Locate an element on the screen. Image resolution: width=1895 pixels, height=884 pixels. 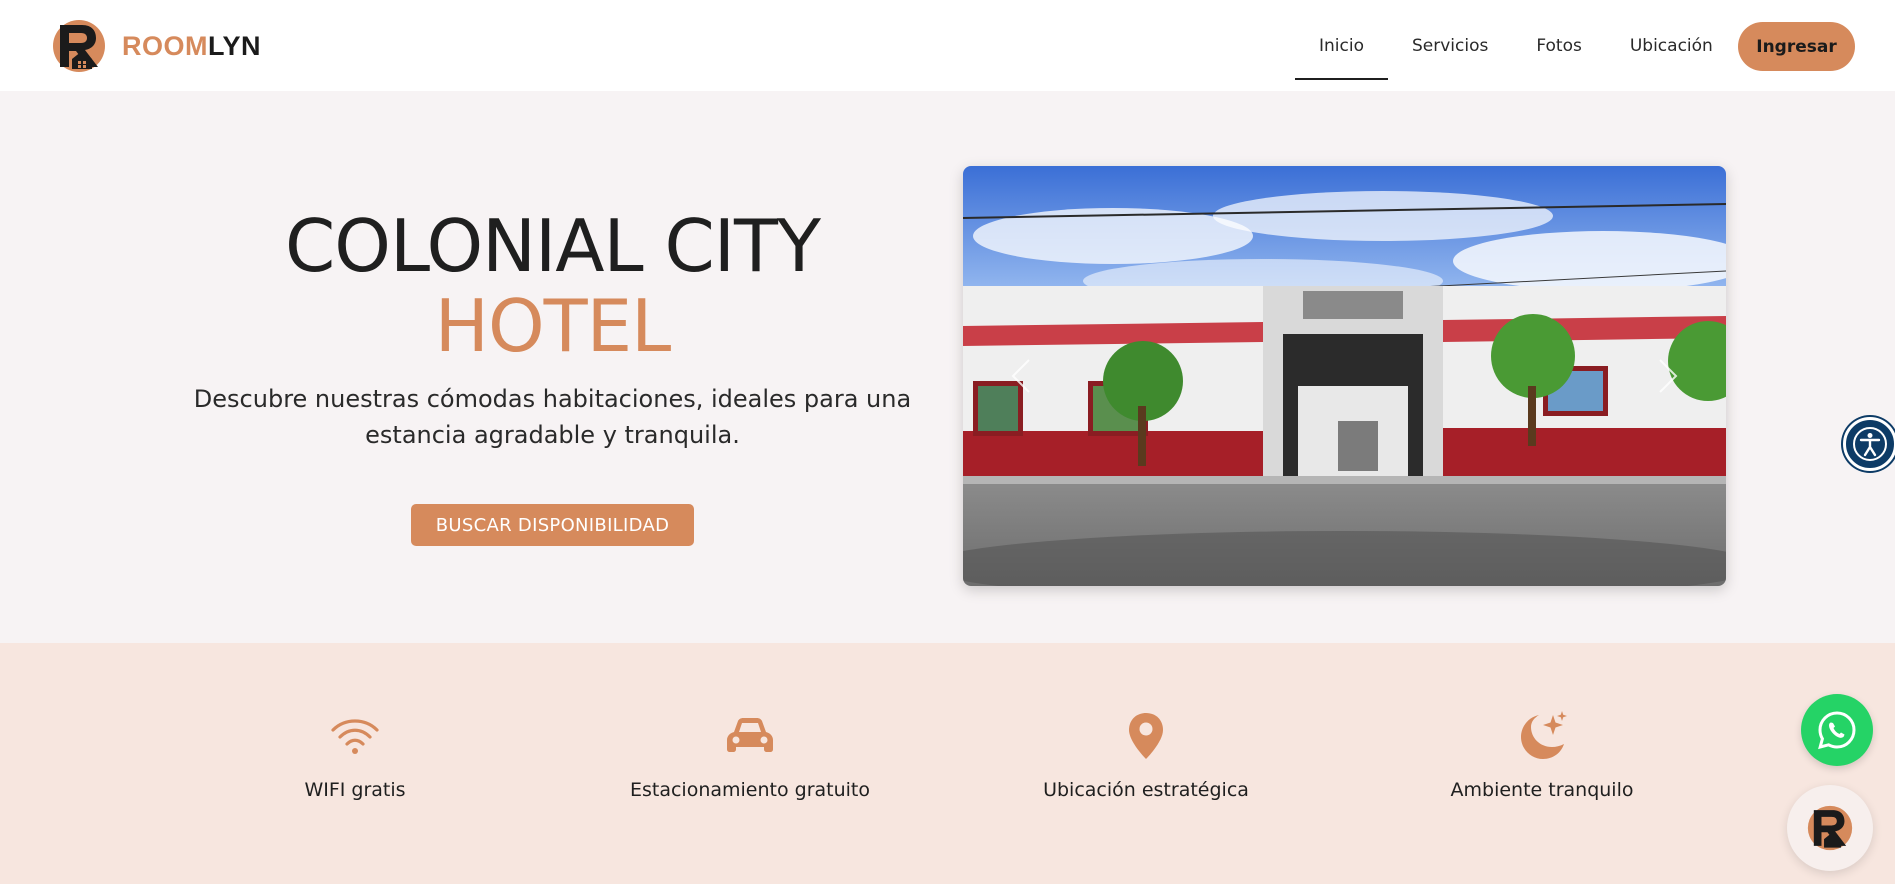
feature-label: Ambiente tranquilo is located at coordinates (1542, 790).